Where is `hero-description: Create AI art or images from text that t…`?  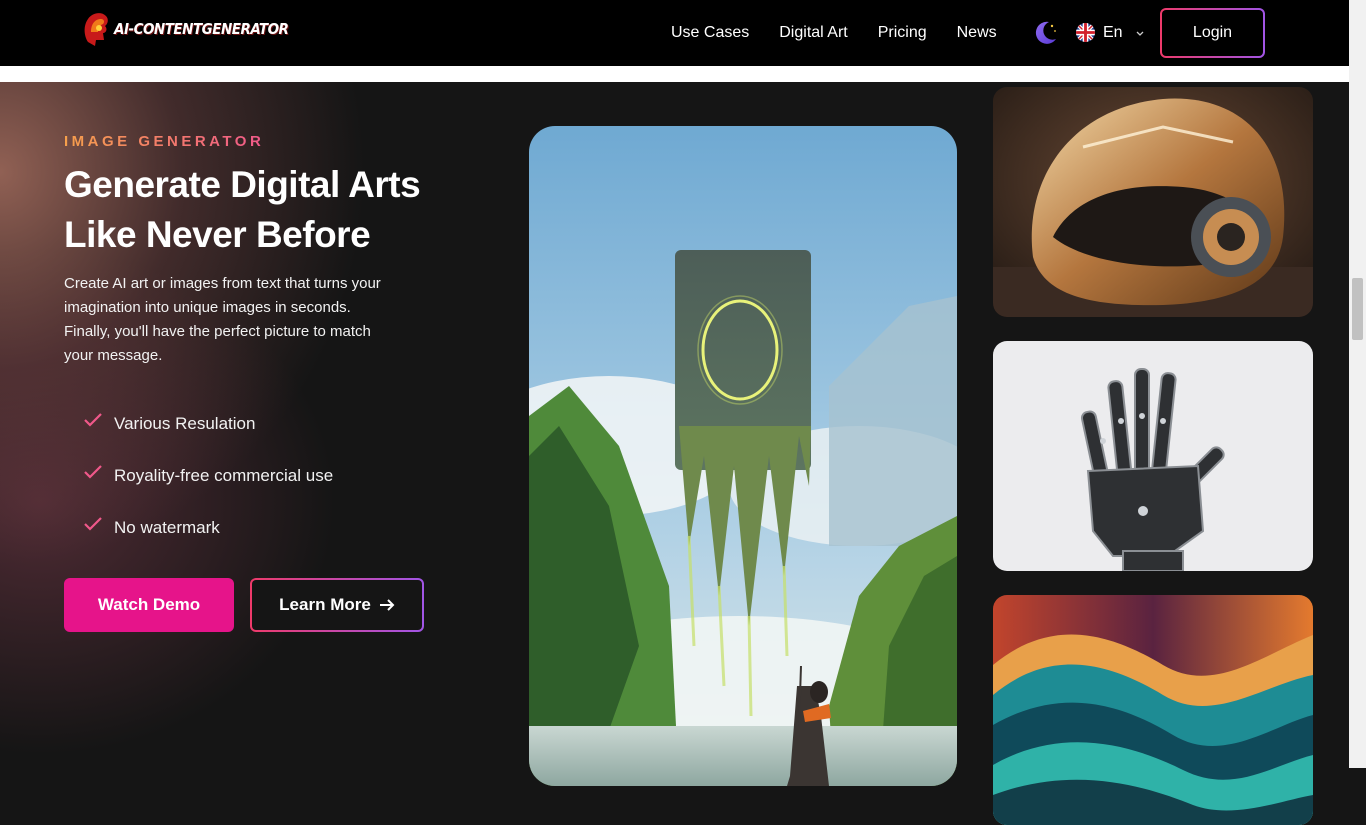
hero-description: Create AI art or images from text that t… is located at coordinates (222, 319).